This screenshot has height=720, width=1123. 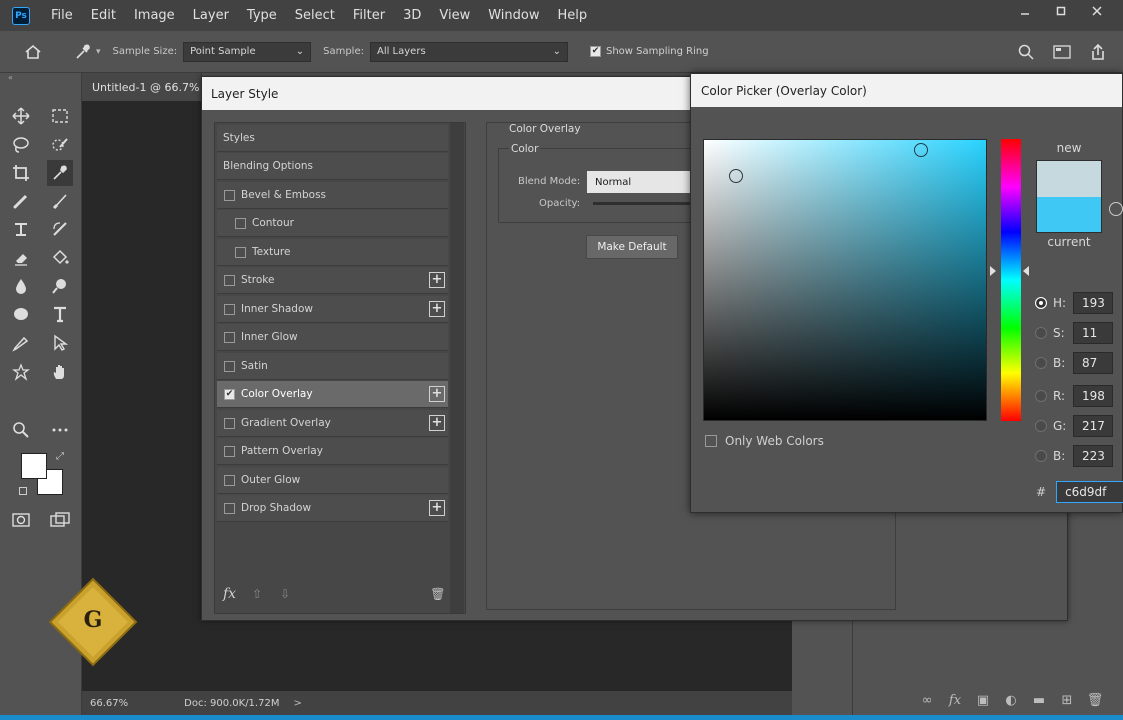 I want to click on make-default-button: Make Default, so click(x=632, y=247).